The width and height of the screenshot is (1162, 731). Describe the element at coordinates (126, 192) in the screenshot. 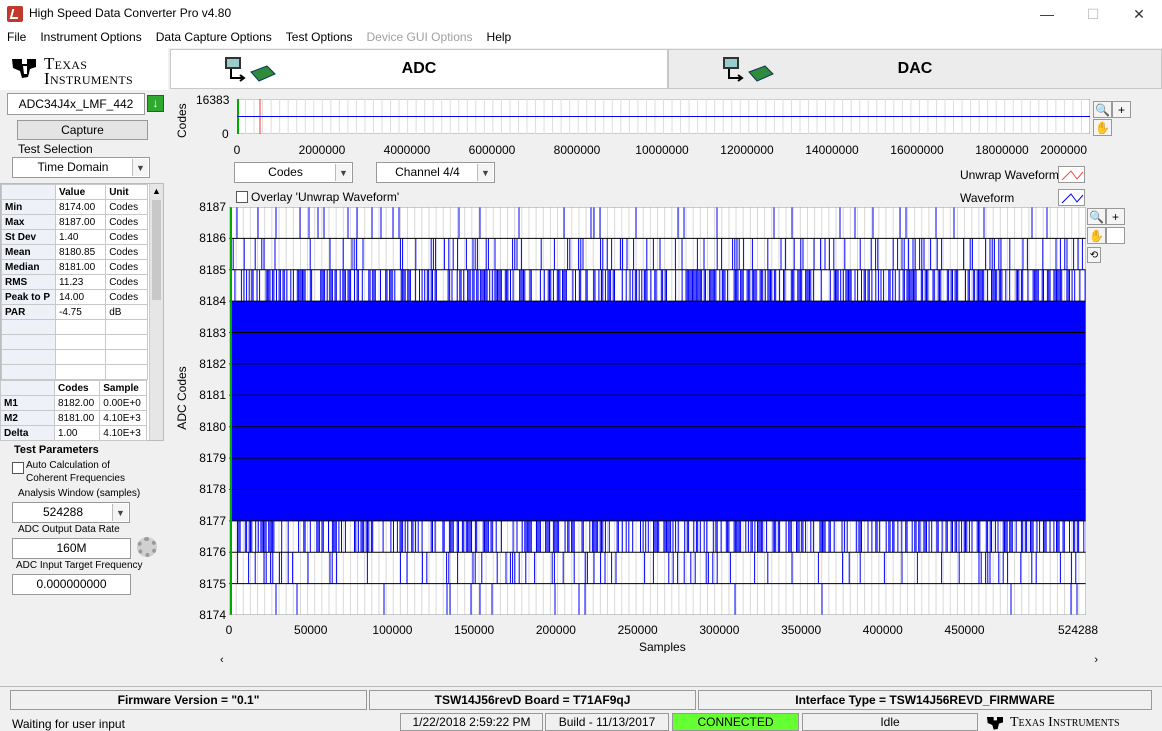

I see `stats-header-cell: Unit` at that location.